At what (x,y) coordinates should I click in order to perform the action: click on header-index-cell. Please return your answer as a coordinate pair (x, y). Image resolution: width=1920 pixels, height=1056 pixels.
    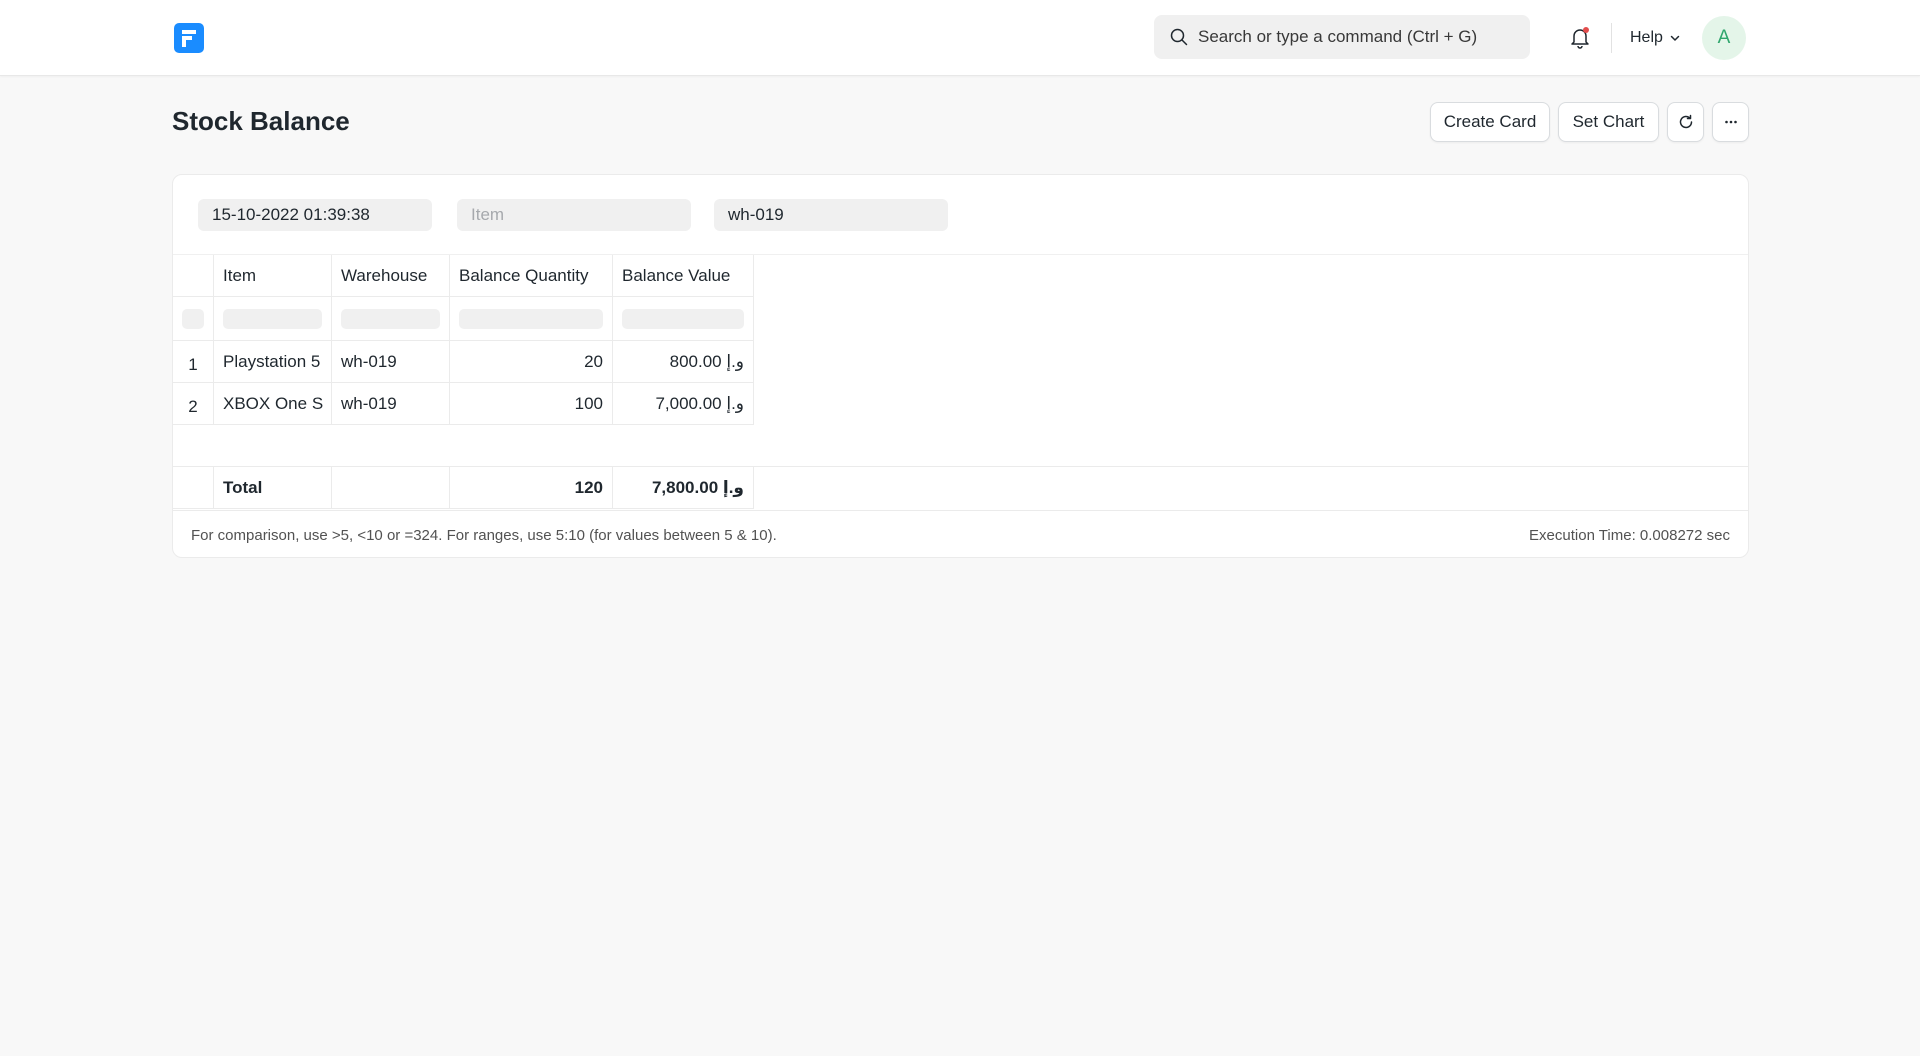
    Looking at the image, I should click on (193, 276).